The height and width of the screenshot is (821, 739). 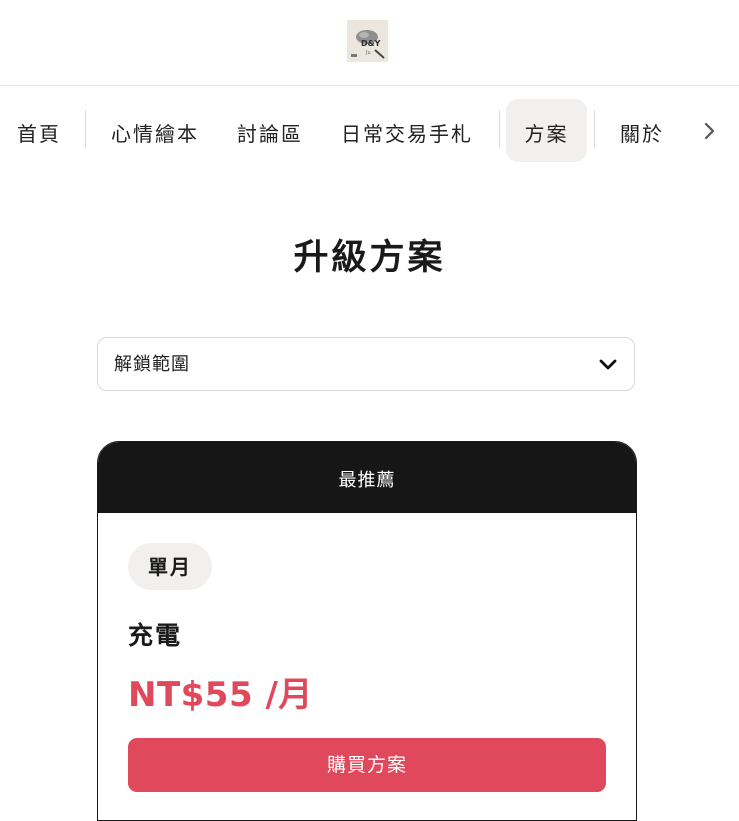 I want to click on main-nav: 首頁 心情繪本 討論區 日常交易手札 方案 關於, so click(x=369, y=131).